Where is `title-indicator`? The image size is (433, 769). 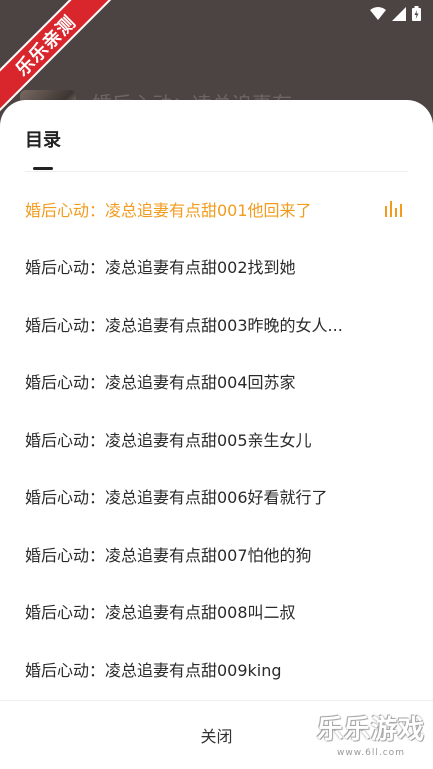
title-indicator is located at coordinates (43, 168).